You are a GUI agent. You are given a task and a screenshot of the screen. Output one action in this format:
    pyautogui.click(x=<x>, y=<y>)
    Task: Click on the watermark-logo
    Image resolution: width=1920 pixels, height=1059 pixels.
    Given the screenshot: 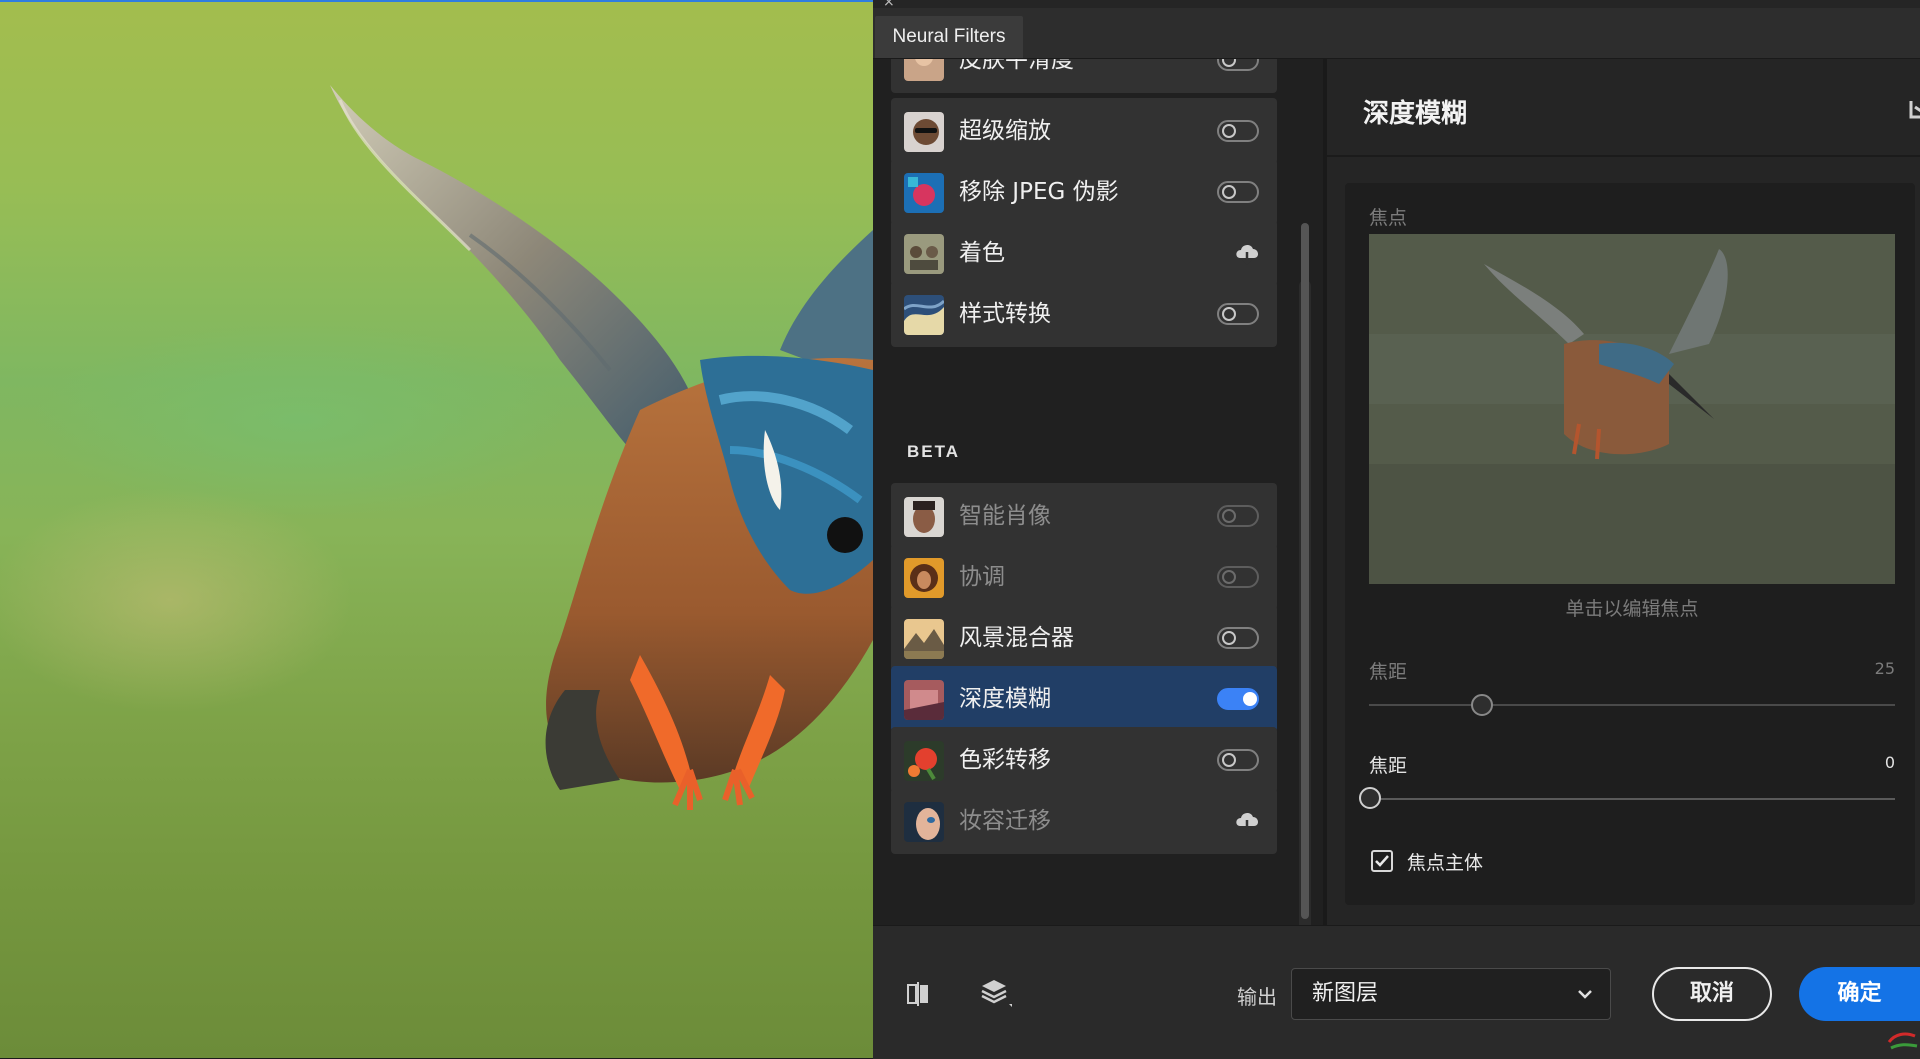 What is the action you would take?
    pyautogui.click(x=1902, y=1041)
    